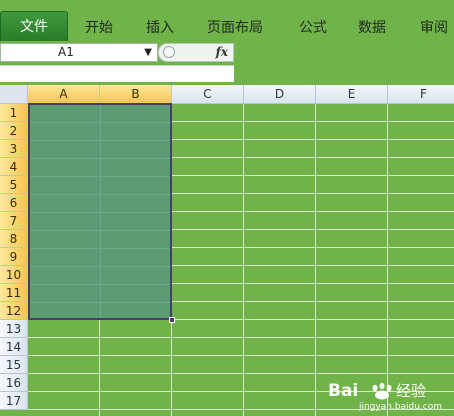 The image size is (454, 416). Describe the element at coordinates (14, 383) in the screenshot. I see `row-header-16: 16` at that location.